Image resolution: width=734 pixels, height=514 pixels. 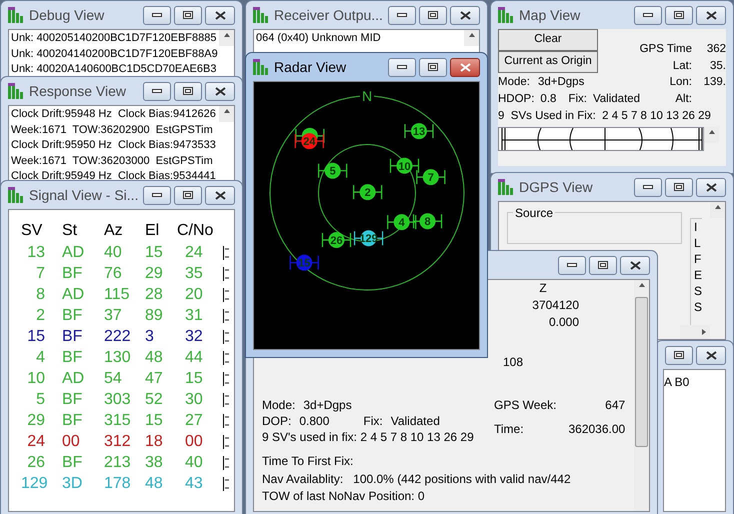 What do you see at coordinates (118, 442) in the screenshot?
I see `table-cell-text: 312` at bounding box center [118, 442].